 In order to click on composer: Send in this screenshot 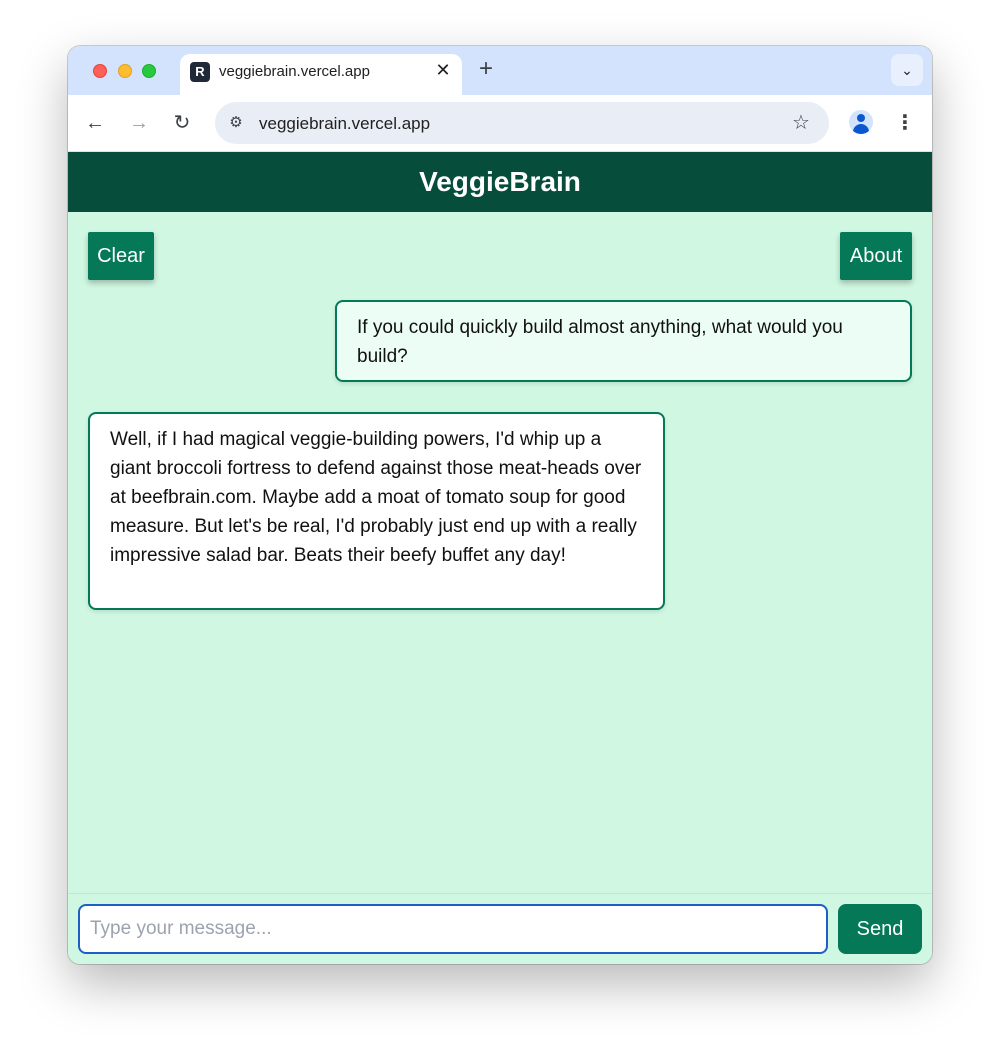, I will do `click(500, 928)`.